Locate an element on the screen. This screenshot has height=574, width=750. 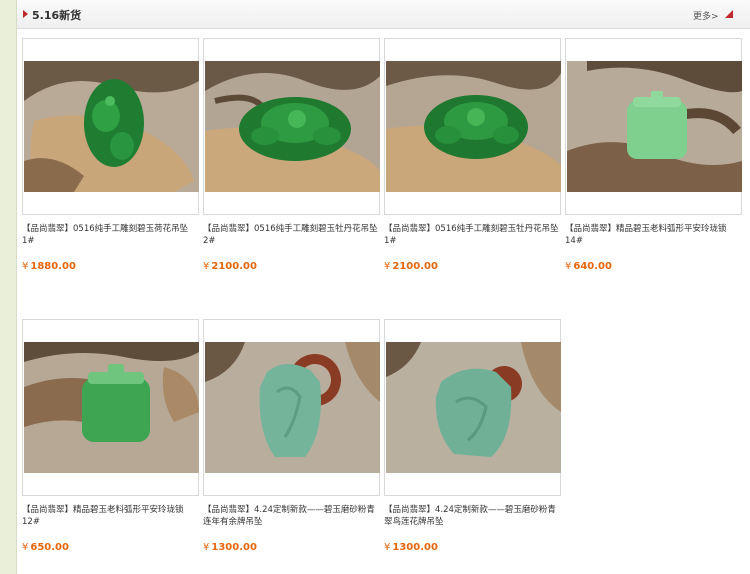
product-card: 【品尚翡翠】0516纯手工雕刻碧玉荷花吊坠1# ¥1880.00 is located at coordinates (110, 155).